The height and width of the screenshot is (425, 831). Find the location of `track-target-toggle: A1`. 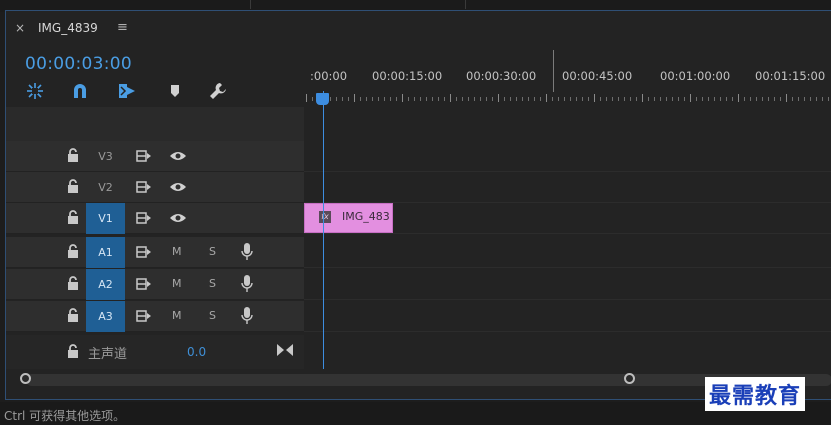

track-target-toggle: A1 is located at coordinates (105, 252).